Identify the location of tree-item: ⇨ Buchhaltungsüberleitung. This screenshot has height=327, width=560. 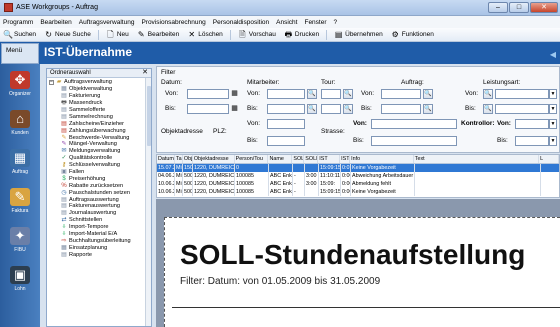
(100, 240).